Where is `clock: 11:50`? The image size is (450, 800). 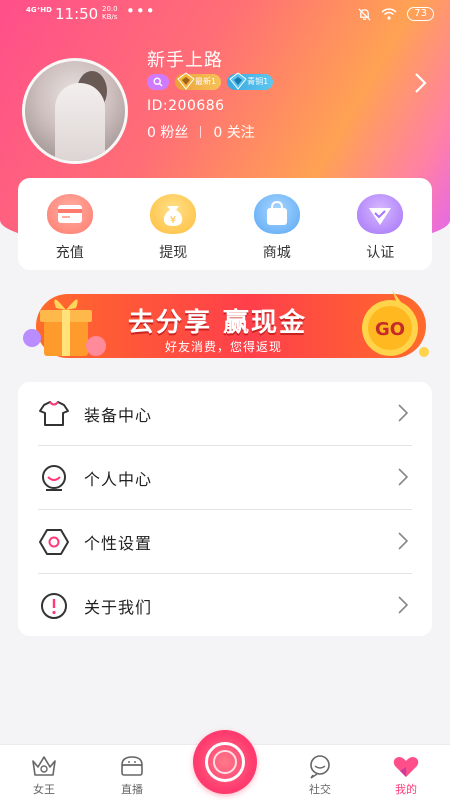 clock: 11:50 is located at coordinates (77, 14).